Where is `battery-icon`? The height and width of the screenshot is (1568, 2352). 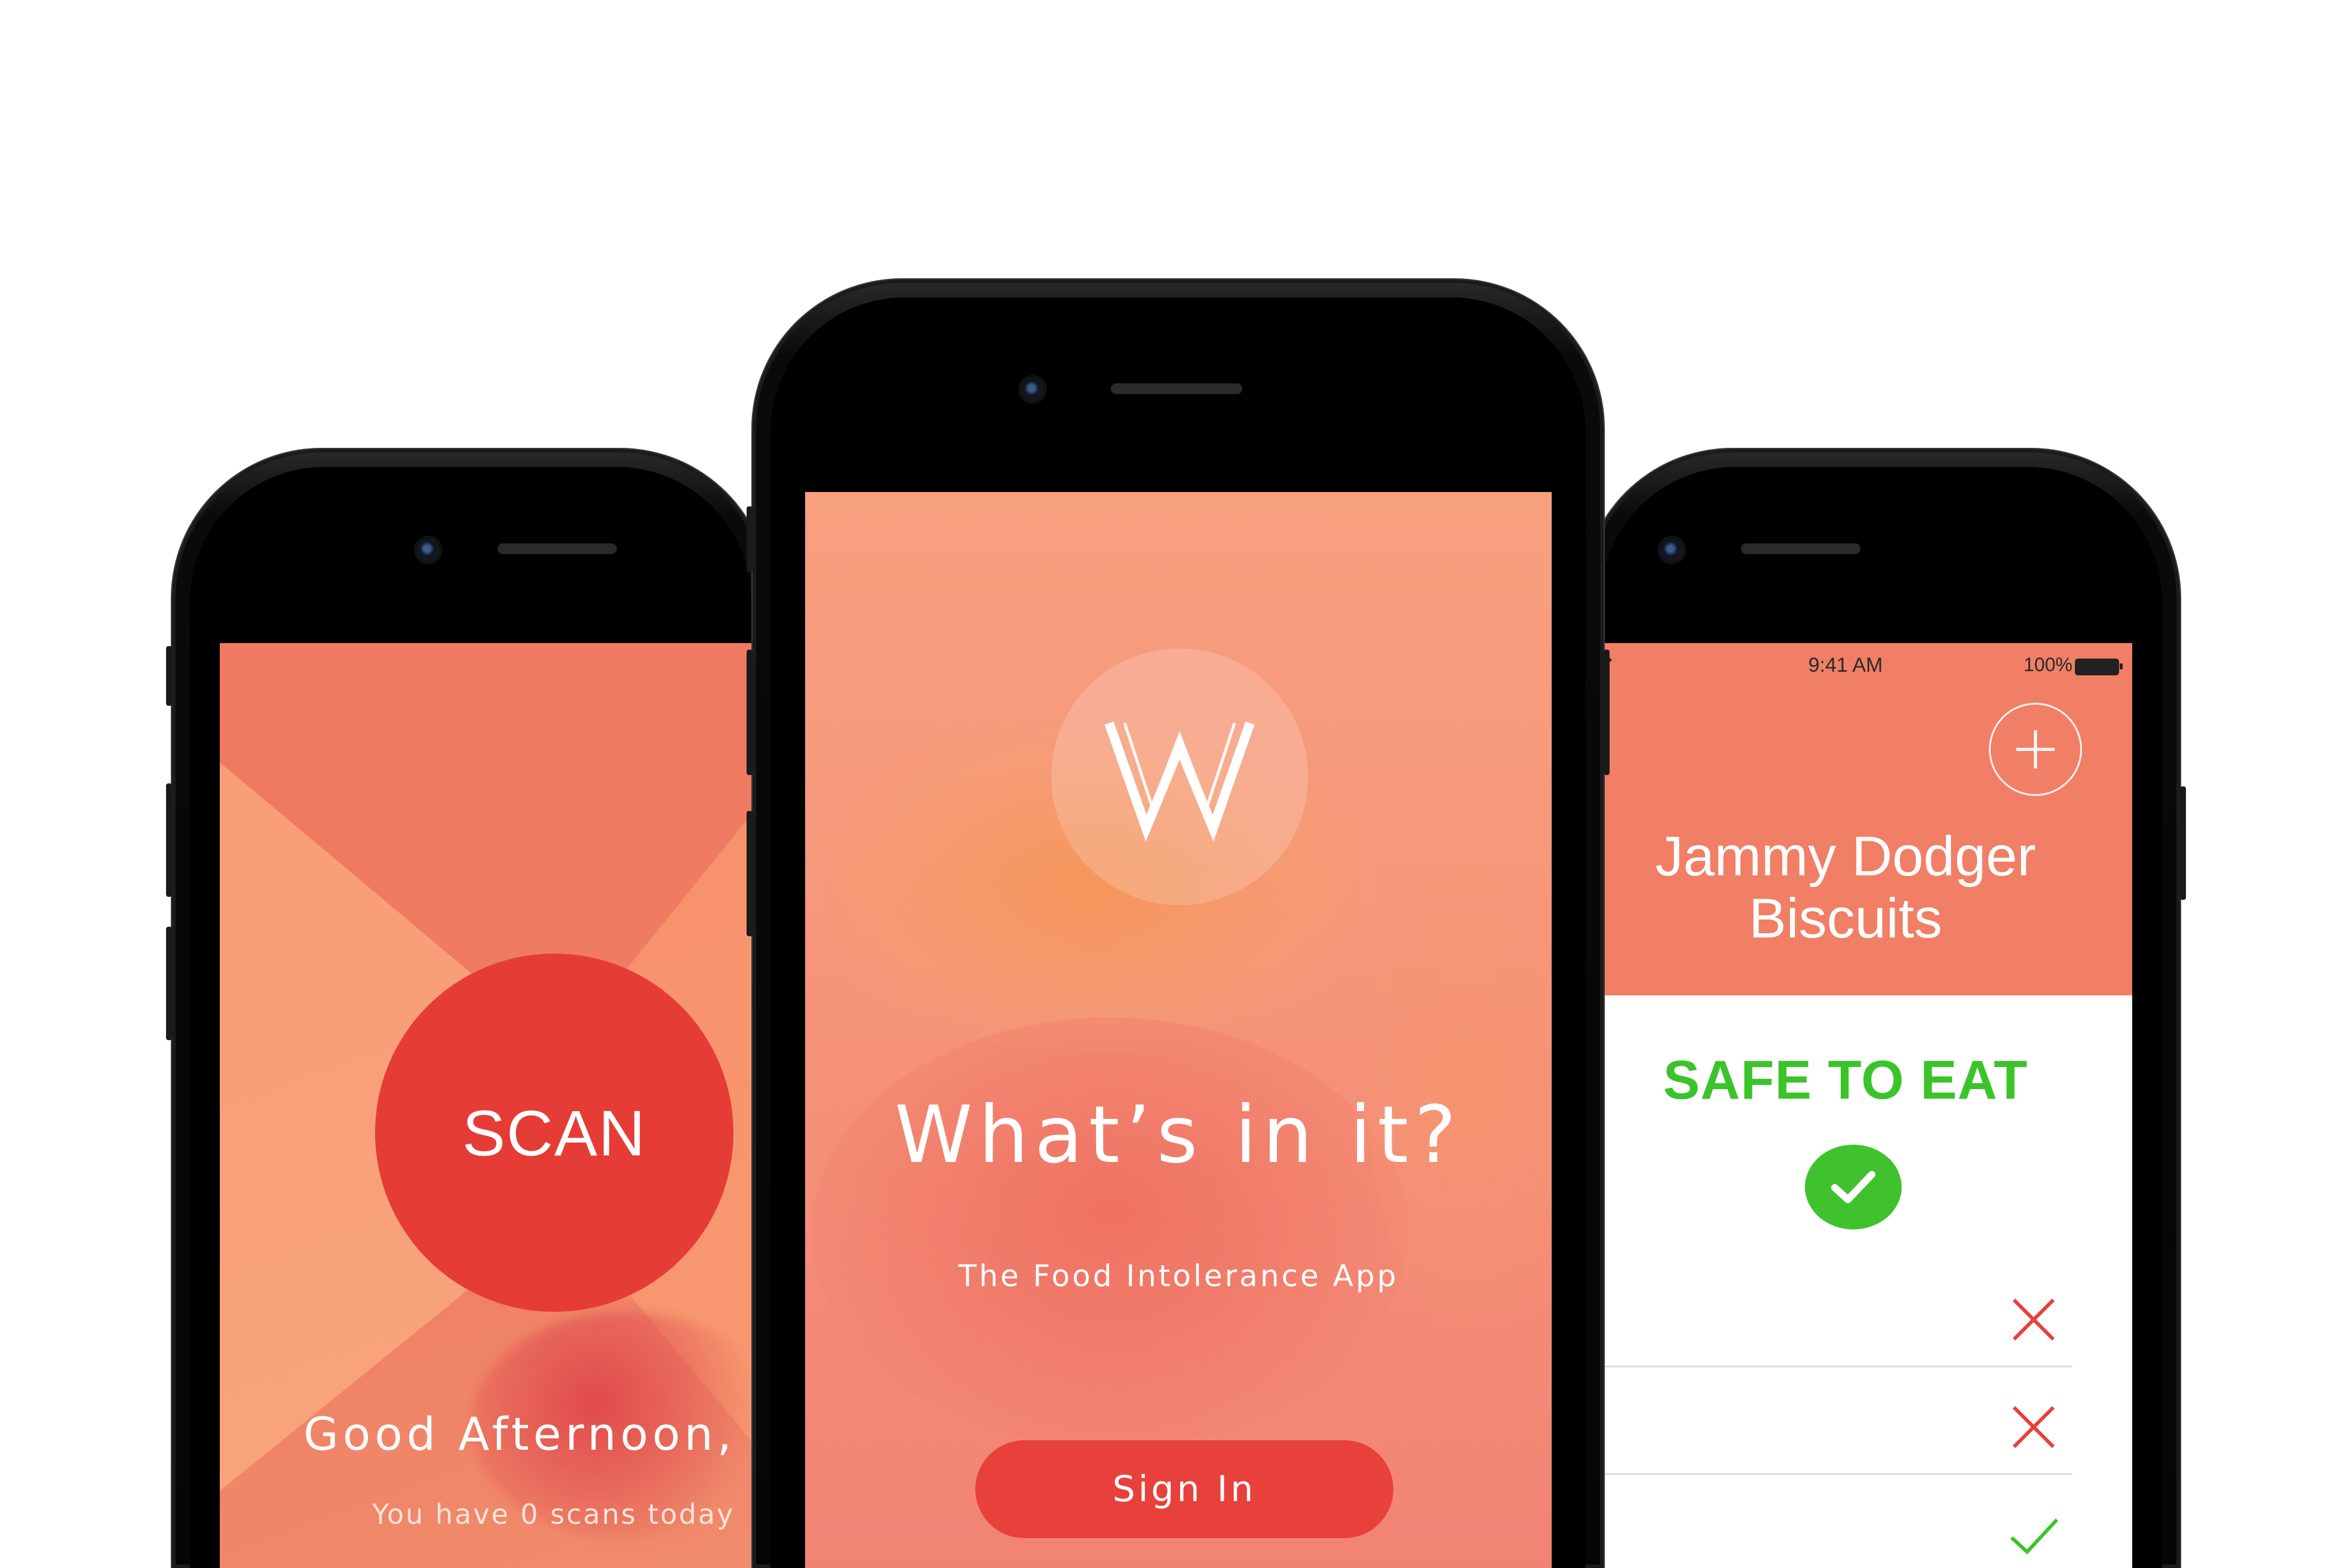 battery-icon is located at coordinates (2099, 667).